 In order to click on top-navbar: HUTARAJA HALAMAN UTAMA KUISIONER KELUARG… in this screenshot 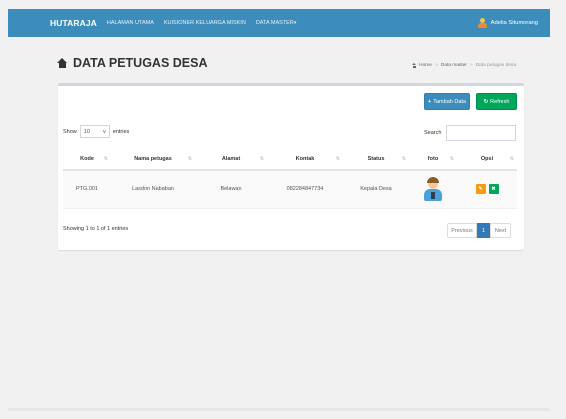, I will do `click(279, 23)`.